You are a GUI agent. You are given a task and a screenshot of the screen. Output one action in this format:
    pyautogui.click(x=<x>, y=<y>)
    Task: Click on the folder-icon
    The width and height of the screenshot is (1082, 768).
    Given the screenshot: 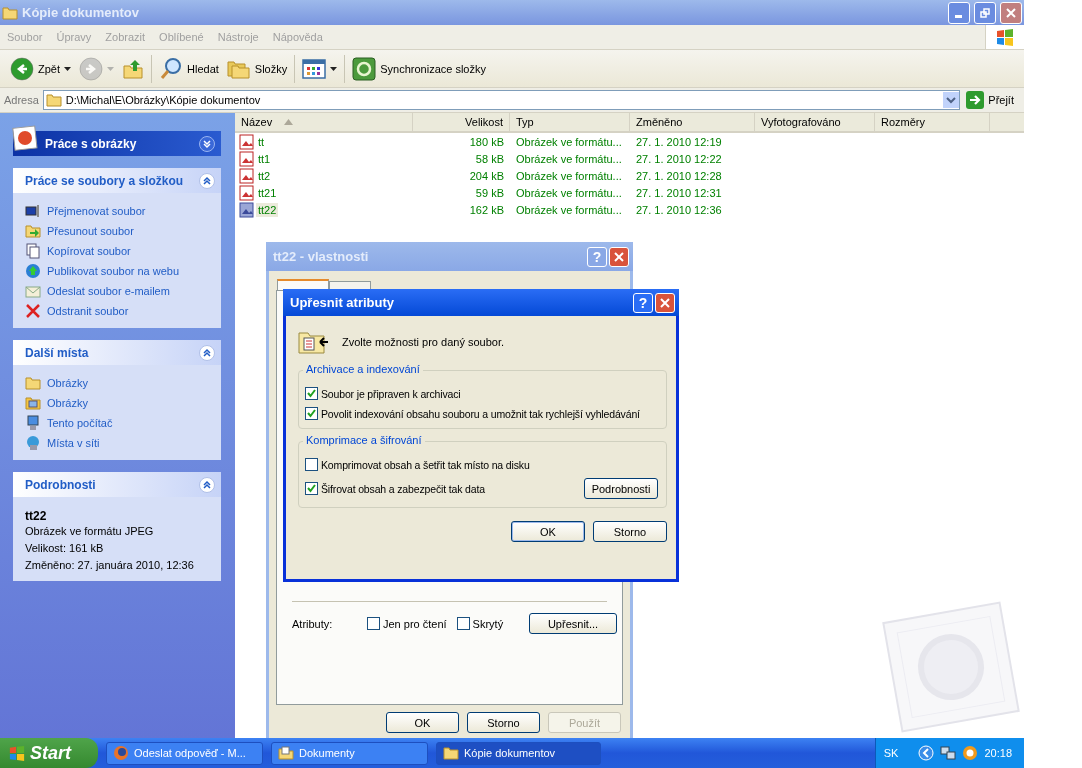 What is the action you would take?
    pyautogui.click(x=53, y=100)
    